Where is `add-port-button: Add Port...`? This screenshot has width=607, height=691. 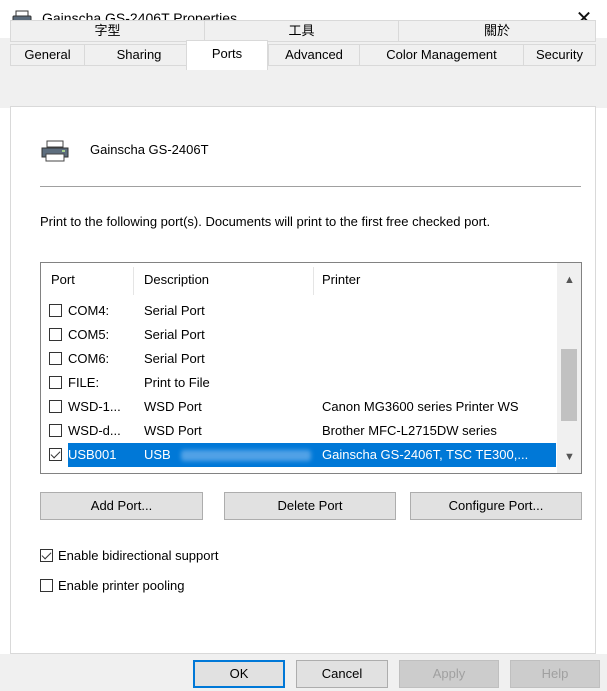
add-port-button: Add Port... is located at coordinates (121, 506).